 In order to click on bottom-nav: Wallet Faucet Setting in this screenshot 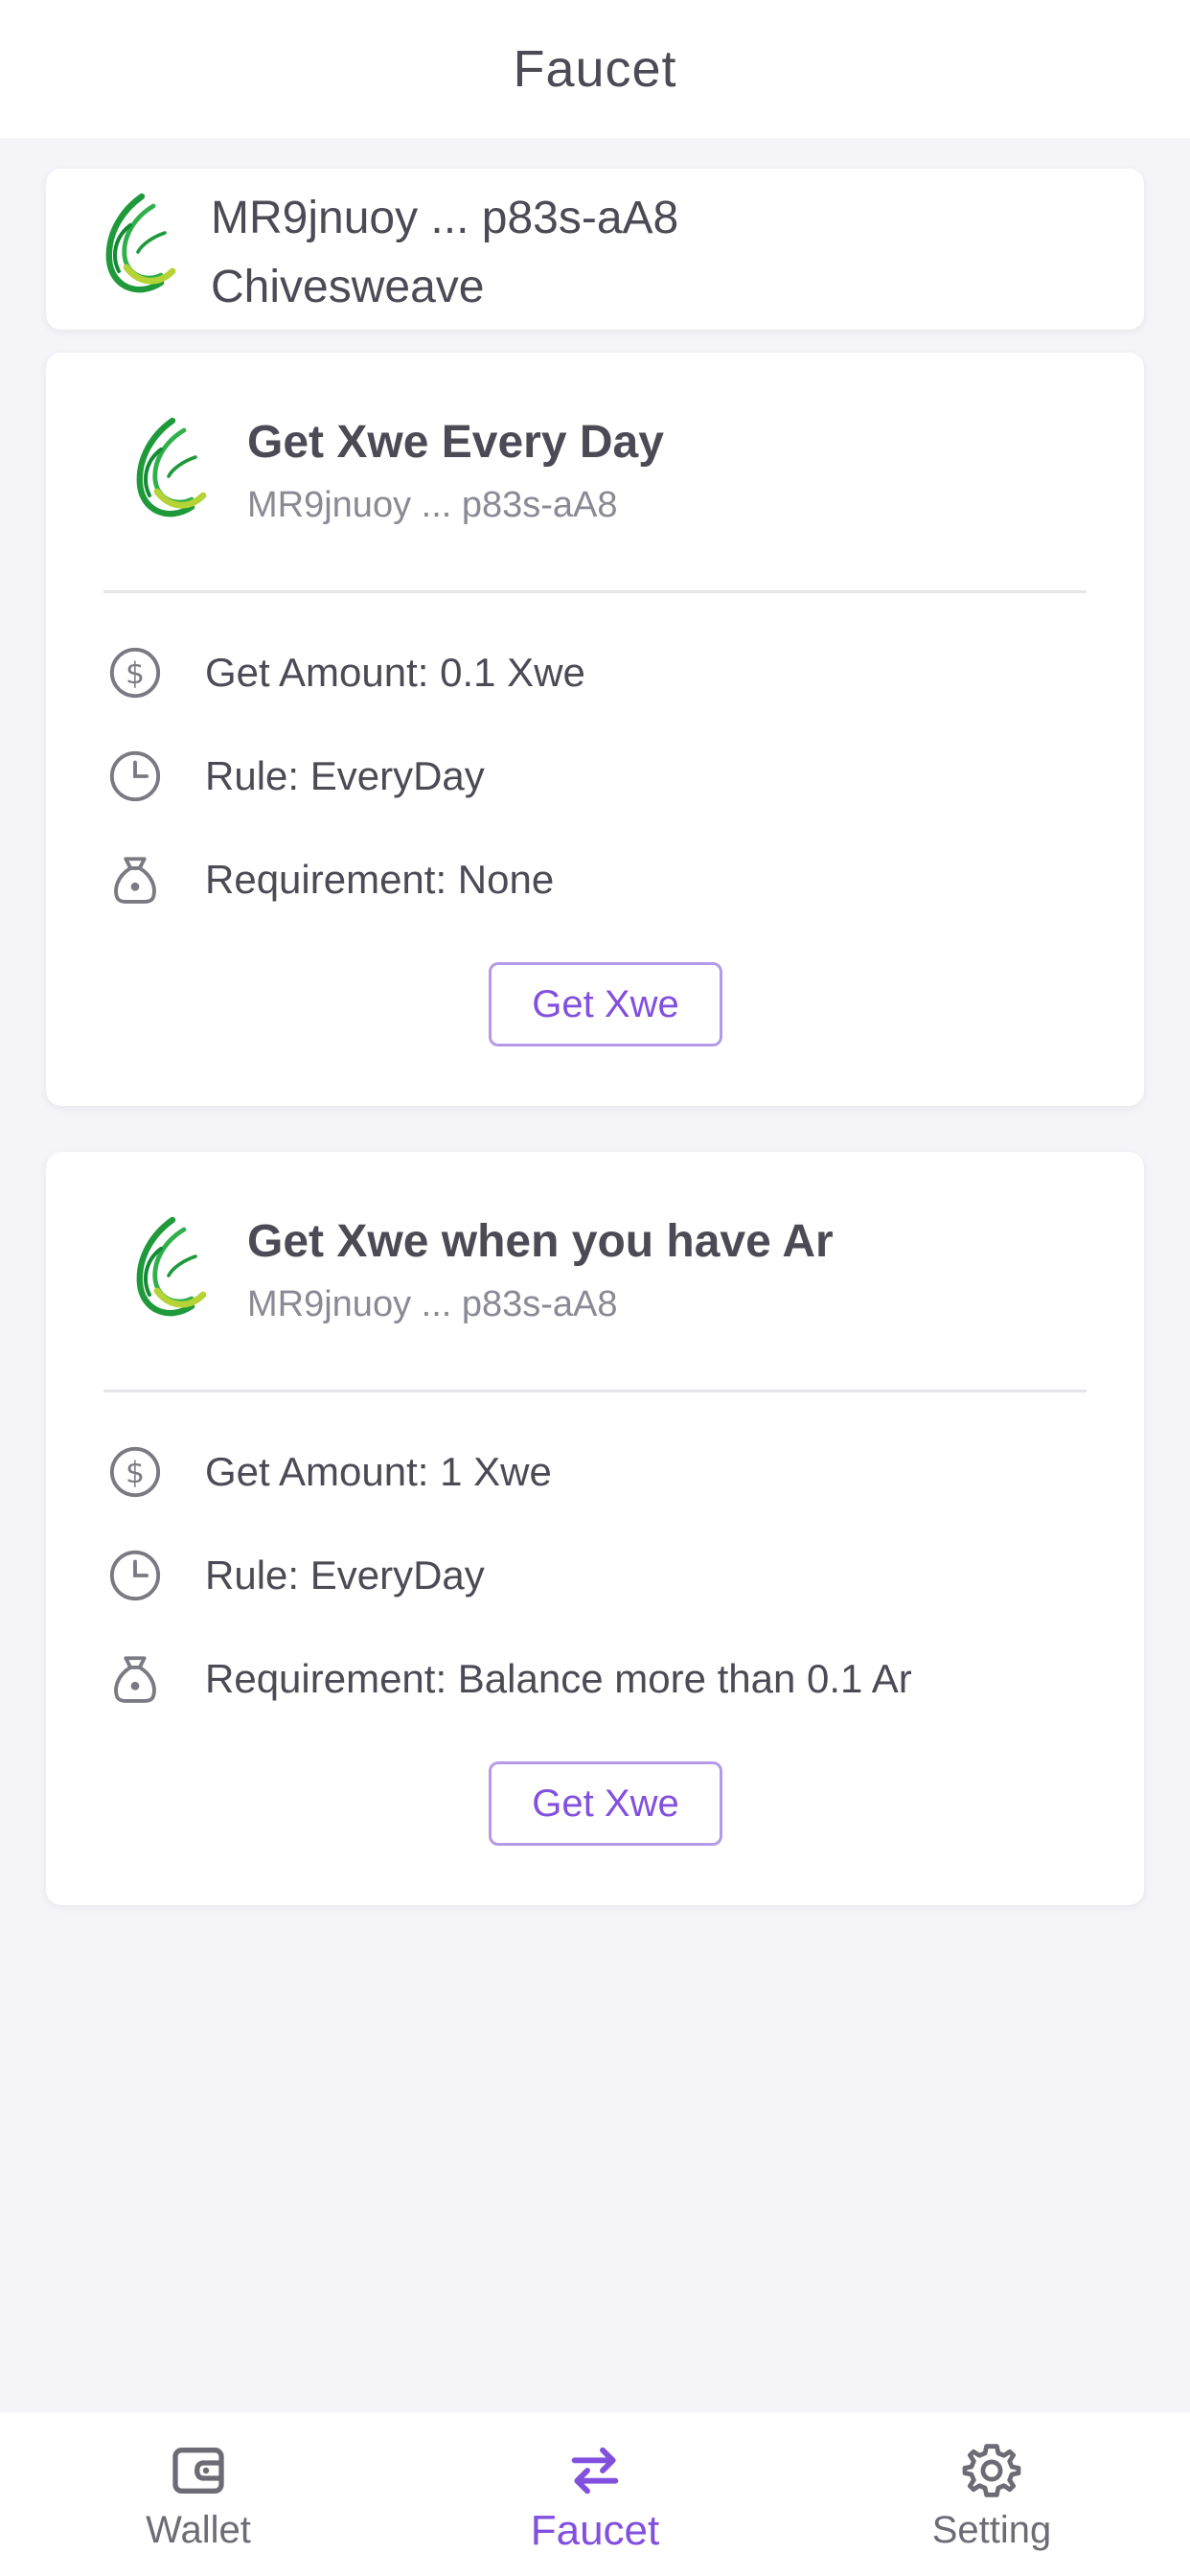, I will do `click(595, 2494)`.